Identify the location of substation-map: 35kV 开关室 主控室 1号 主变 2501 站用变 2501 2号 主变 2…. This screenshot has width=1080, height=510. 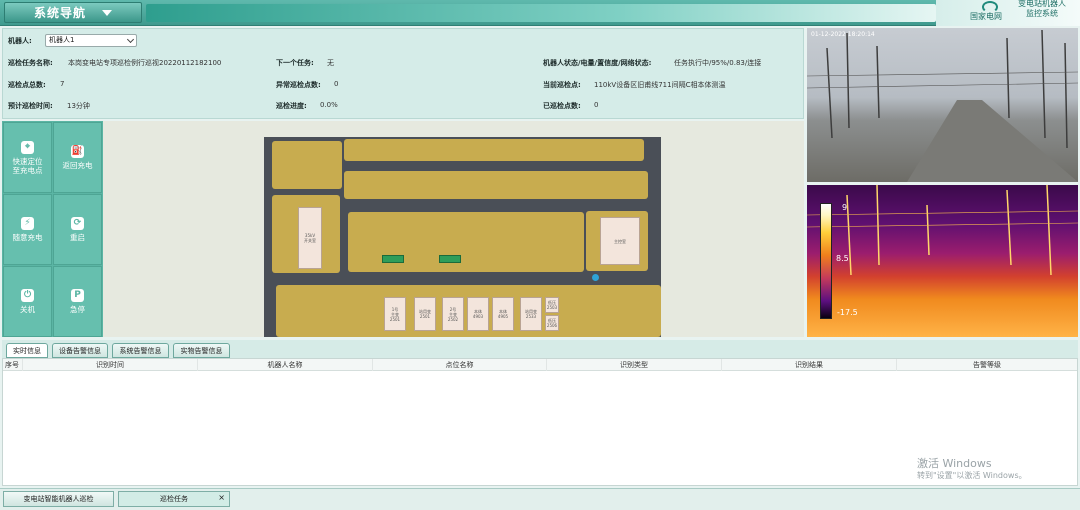
(462, 237).